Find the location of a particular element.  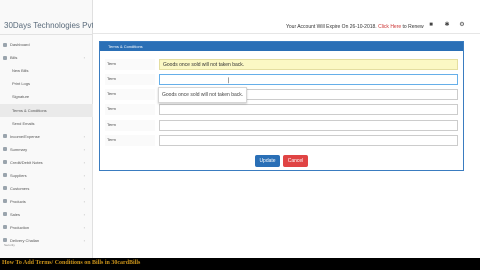

sidebar-item-label: Dashboard is located at coordinates (20, 44).